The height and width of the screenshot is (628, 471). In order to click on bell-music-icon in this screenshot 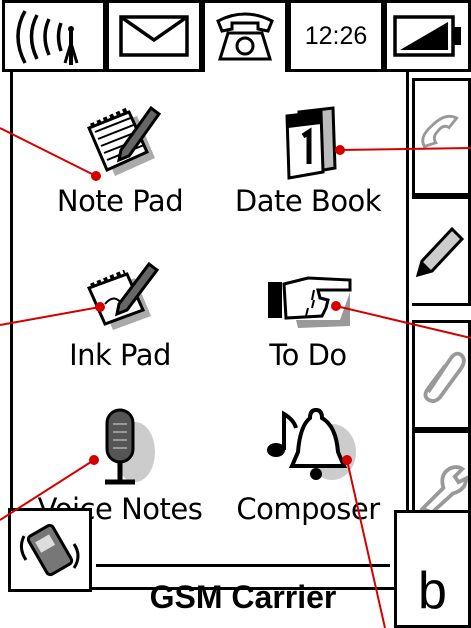, I will do `click(311, 443)`.